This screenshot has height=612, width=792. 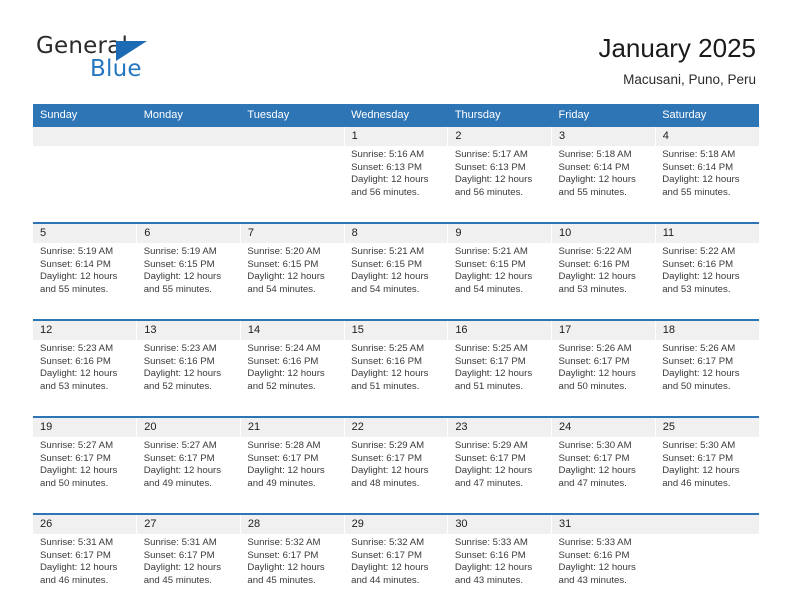 What do you see at coordinates (292, 232) in the screenshot?
I see `day-number: 7` at bounding box center [292, 232].